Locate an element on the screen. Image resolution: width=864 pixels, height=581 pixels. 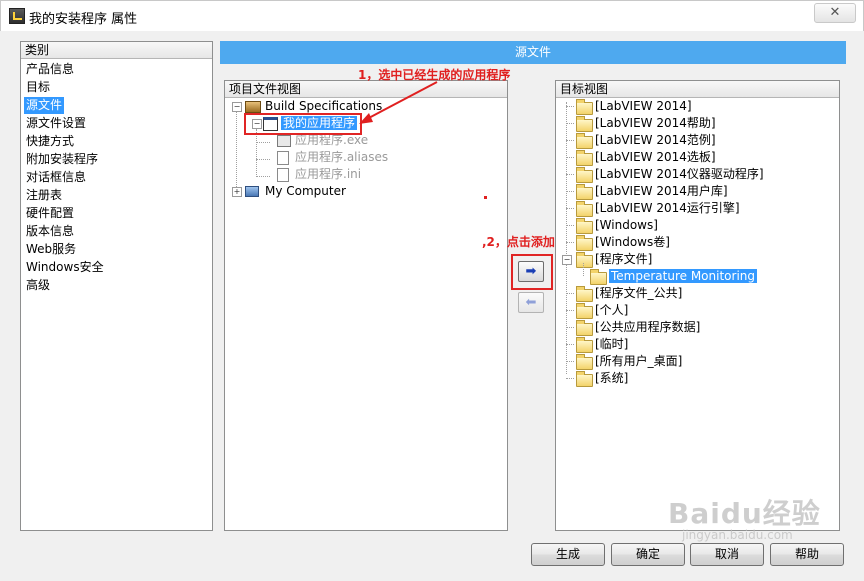
target-folder-row: [程序文件] is located at coordinates (614, 259).